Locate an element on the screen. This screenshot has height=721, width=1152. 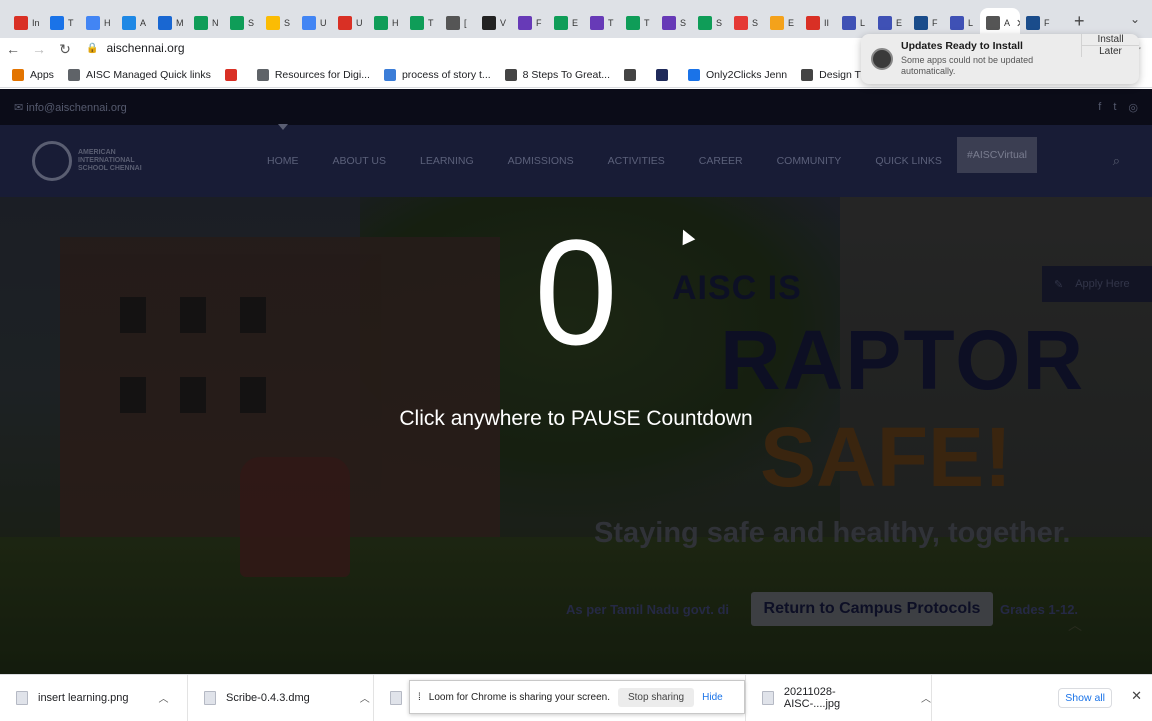
nav-link: LEARNING is located at coordinates (447, 161).